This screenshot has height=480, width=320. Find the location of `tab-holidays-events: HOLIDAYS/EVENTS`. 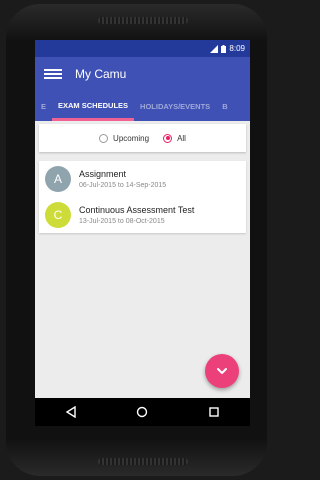

tab-holidays-events: HOLIDAYS/EVENTS is located at coordinates (175, 106).